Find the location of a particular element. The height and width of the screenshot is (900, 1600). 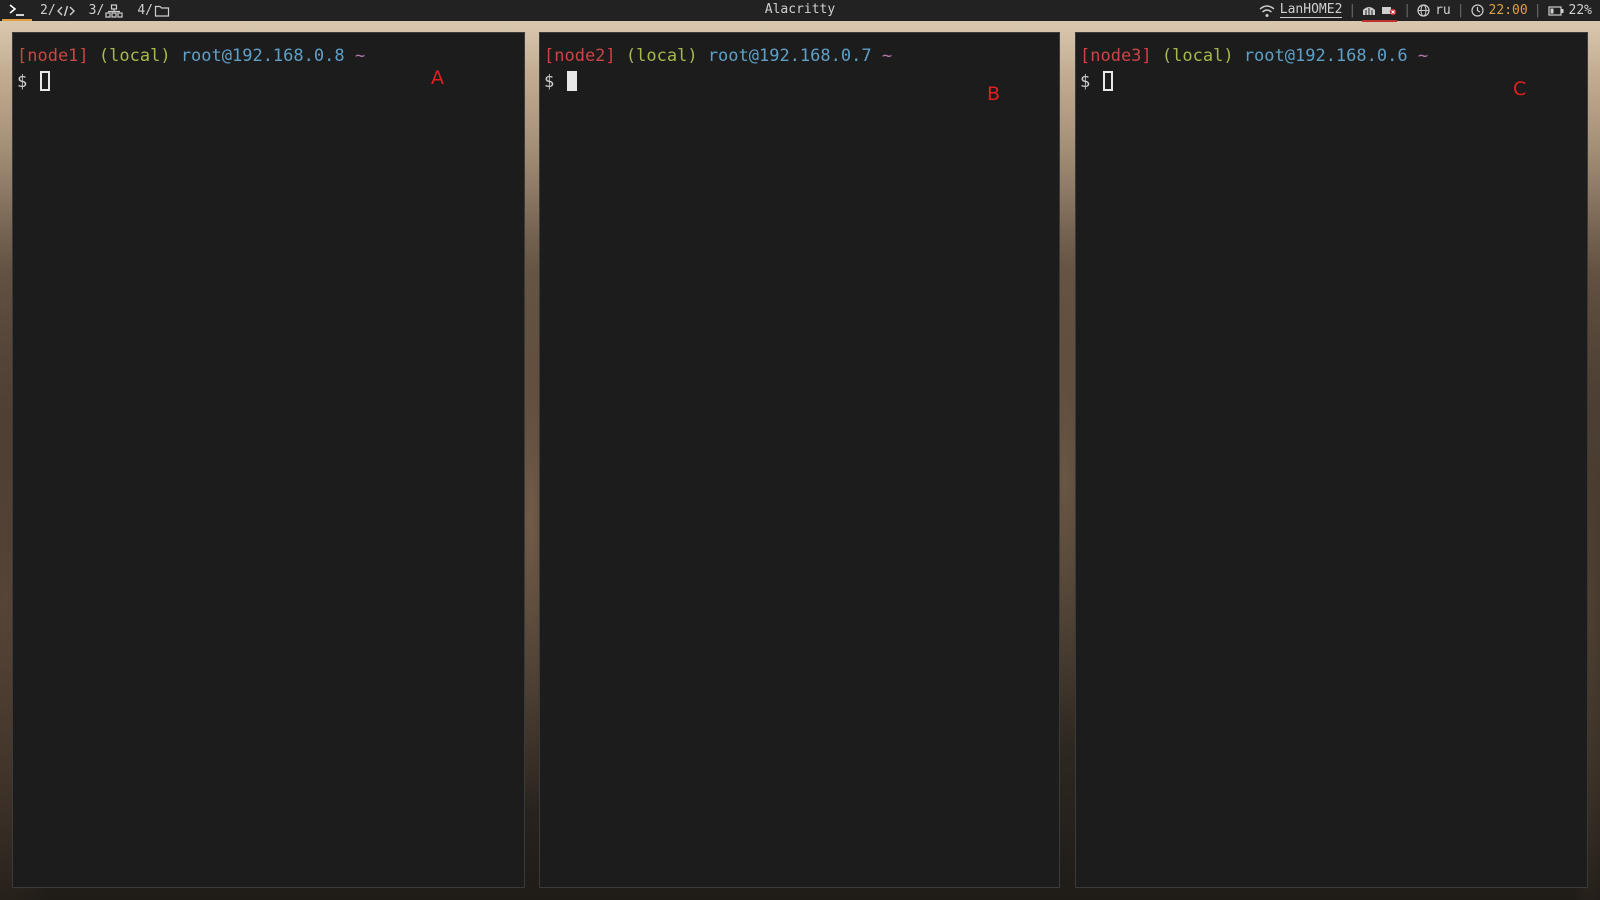

terminal-icon is located at coordinates (16, 9).